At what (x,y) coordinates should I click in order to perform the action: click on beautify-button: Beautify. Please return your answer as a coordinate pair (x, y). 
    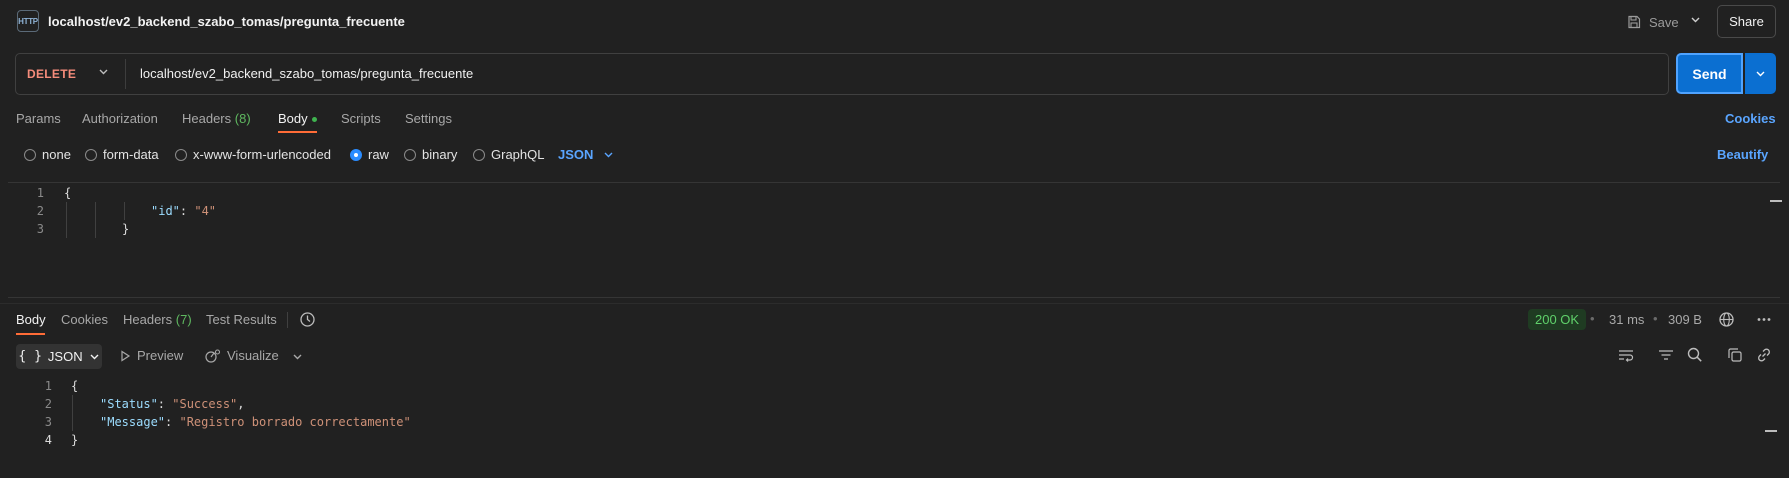
    Looking at the image, I should click on (1742, 154).